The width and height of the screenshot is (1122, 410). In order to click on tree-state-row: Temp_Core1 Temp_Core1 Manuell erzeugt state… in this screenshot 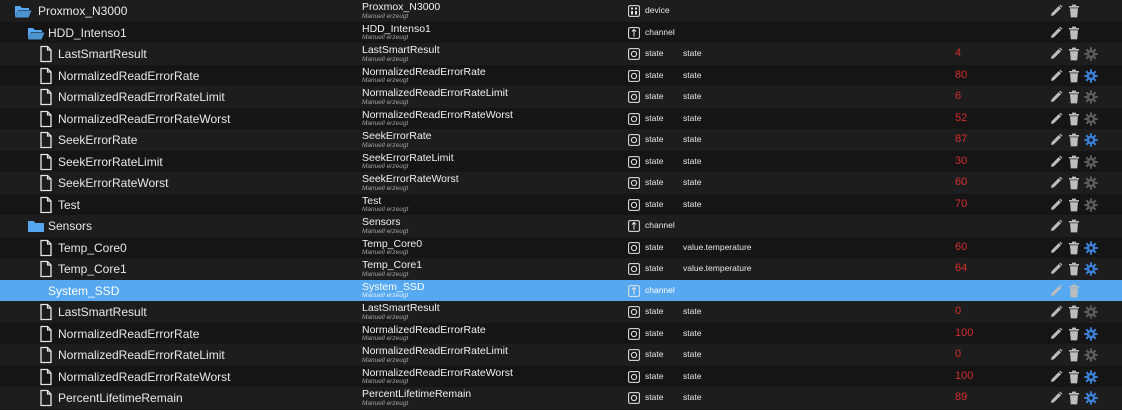, I will do `click(561, 269)`.